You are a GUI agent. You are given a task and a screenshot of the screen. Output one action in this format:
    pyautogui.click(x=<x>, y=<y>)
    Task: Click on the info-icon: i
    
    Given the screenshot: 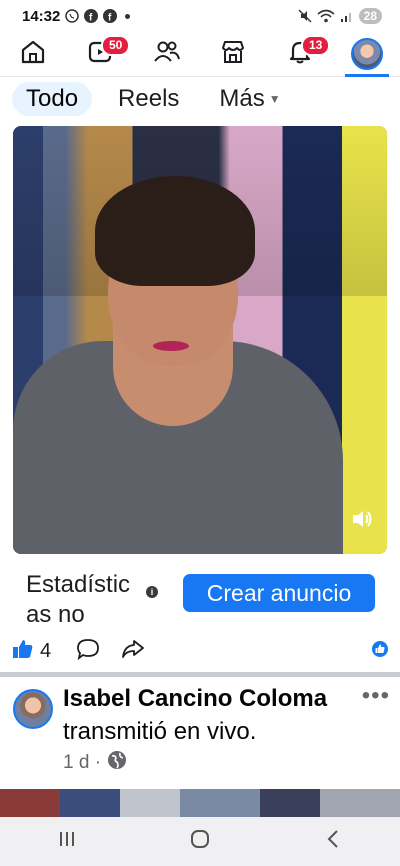 What is the action you would take?
    pyautogui.click(x=152, y=592)
    